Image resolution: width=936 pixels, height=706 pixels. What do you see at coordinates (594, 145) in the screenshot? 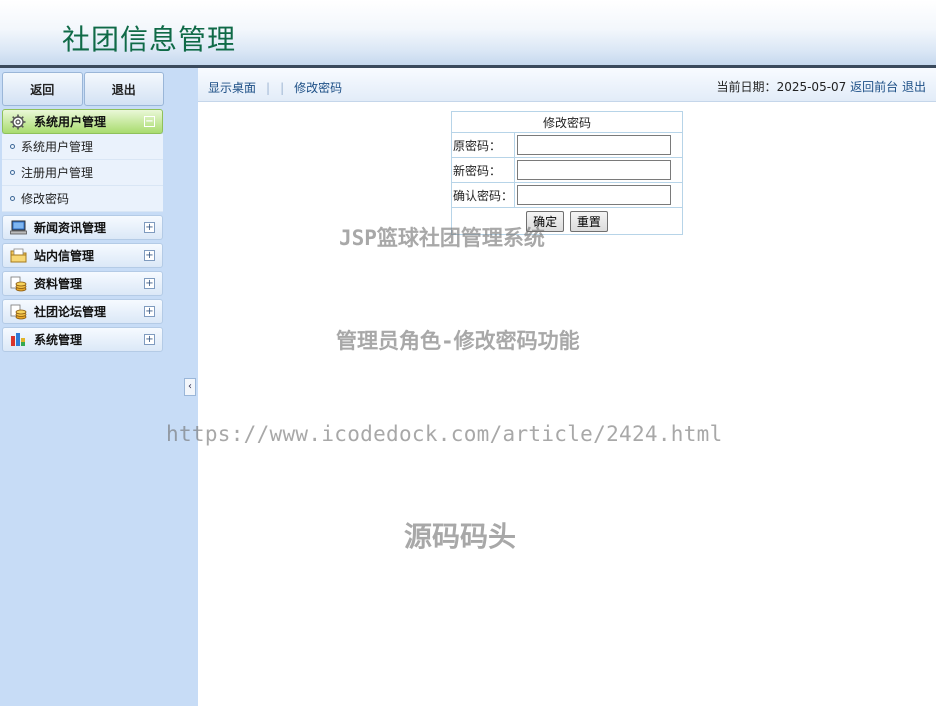
I see `old-password-field` at bounding box center [594, 145].